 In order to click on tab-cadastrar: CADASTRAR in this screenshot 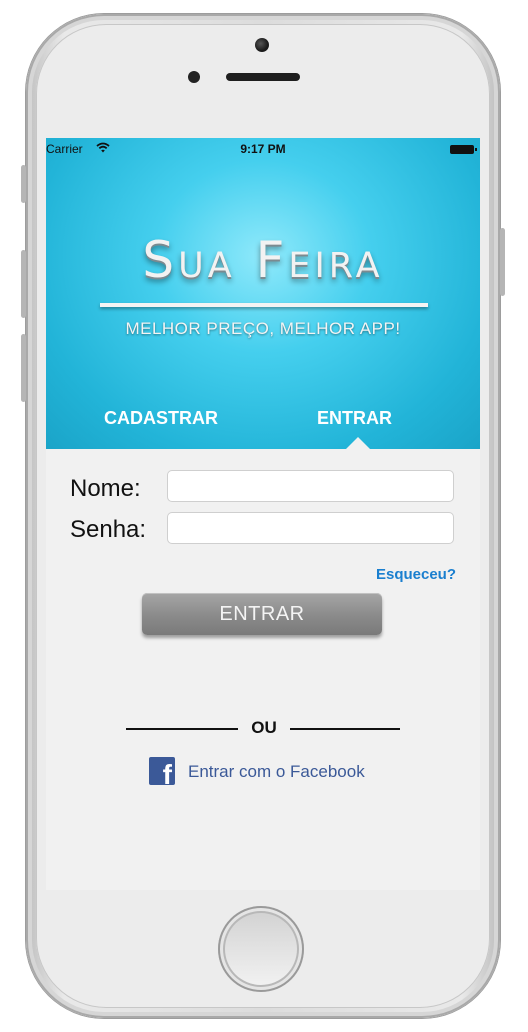, I will do `click(161, 418)`.